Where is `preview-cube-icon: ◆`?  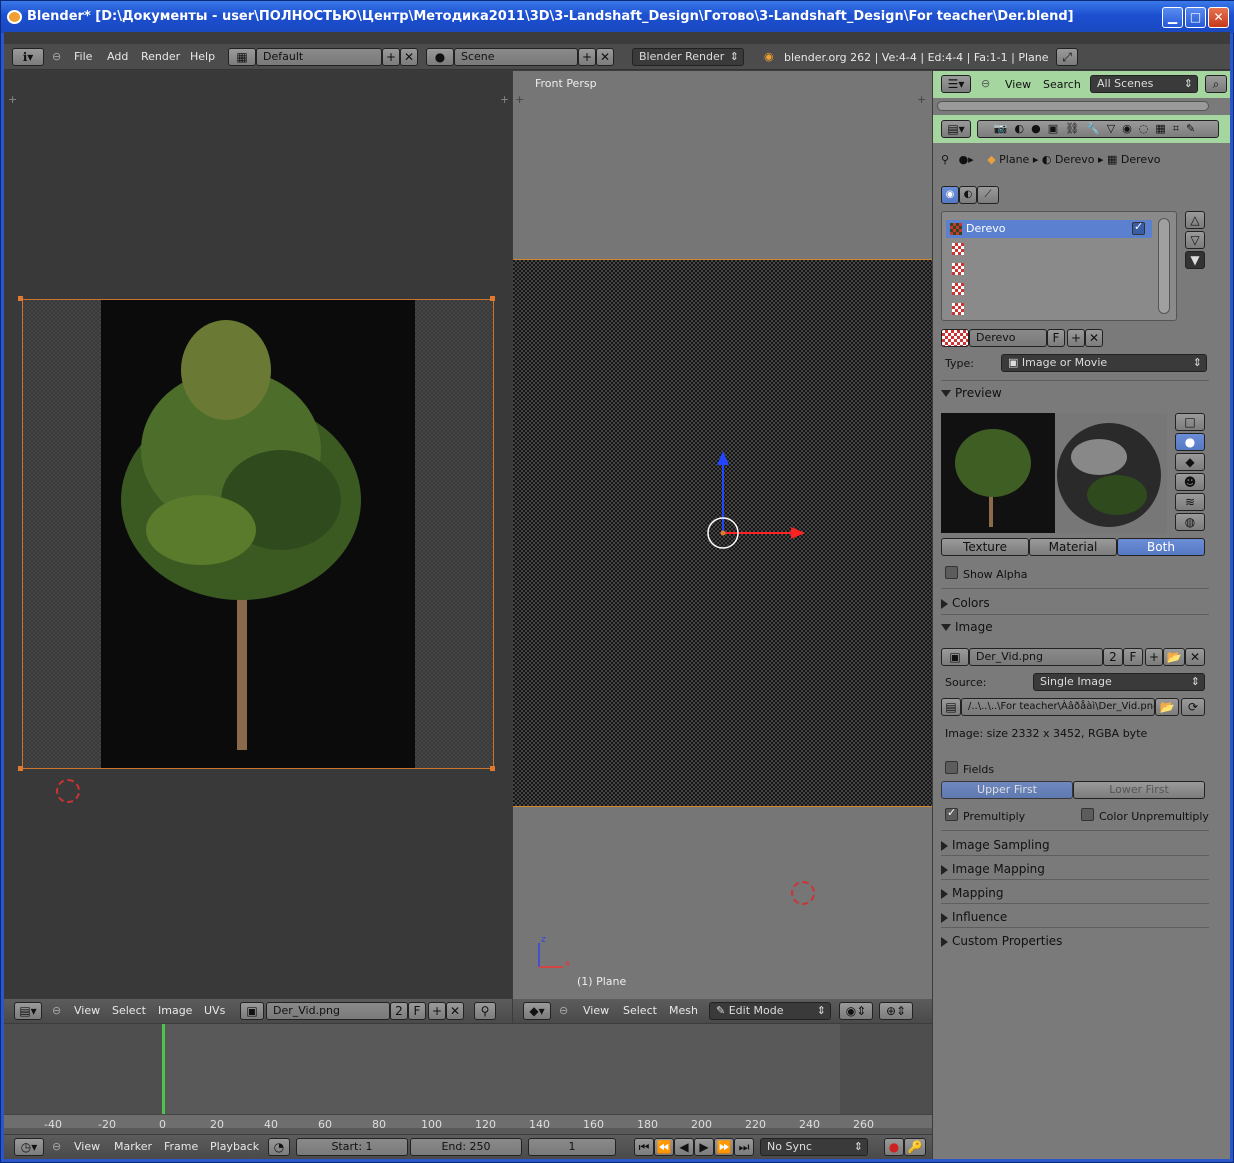
preview-cube-icon: ◆ is located at coordinates (1190, 462).